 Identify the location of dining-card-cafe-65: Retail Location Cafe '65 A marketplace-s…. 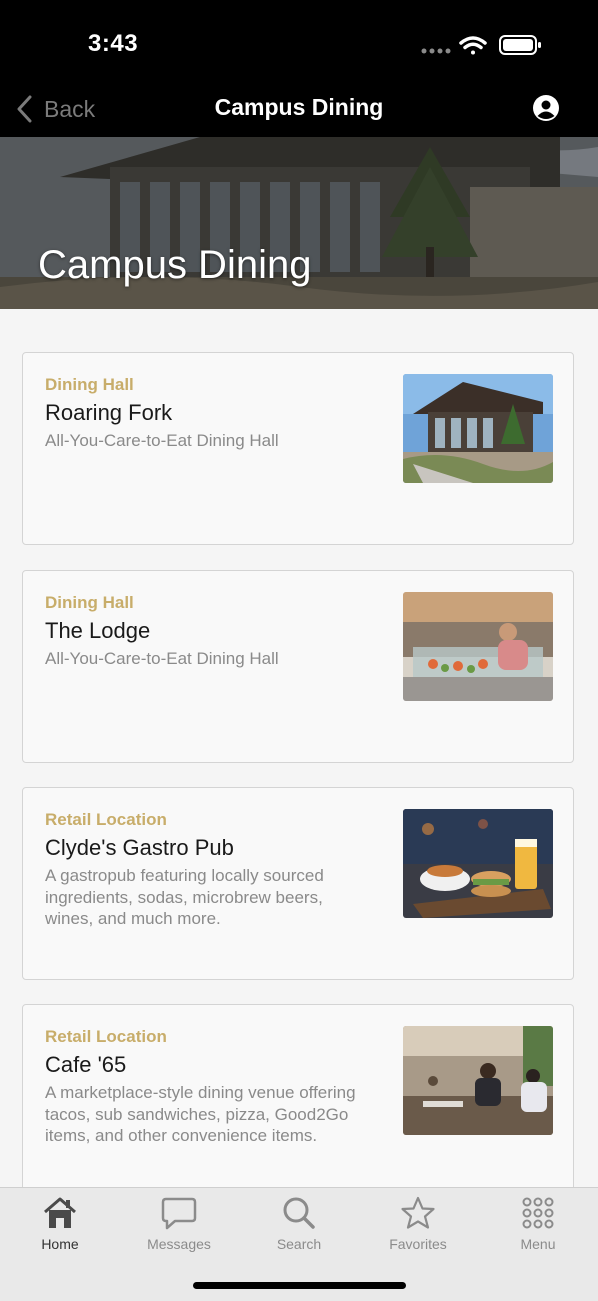
(298, 1104).